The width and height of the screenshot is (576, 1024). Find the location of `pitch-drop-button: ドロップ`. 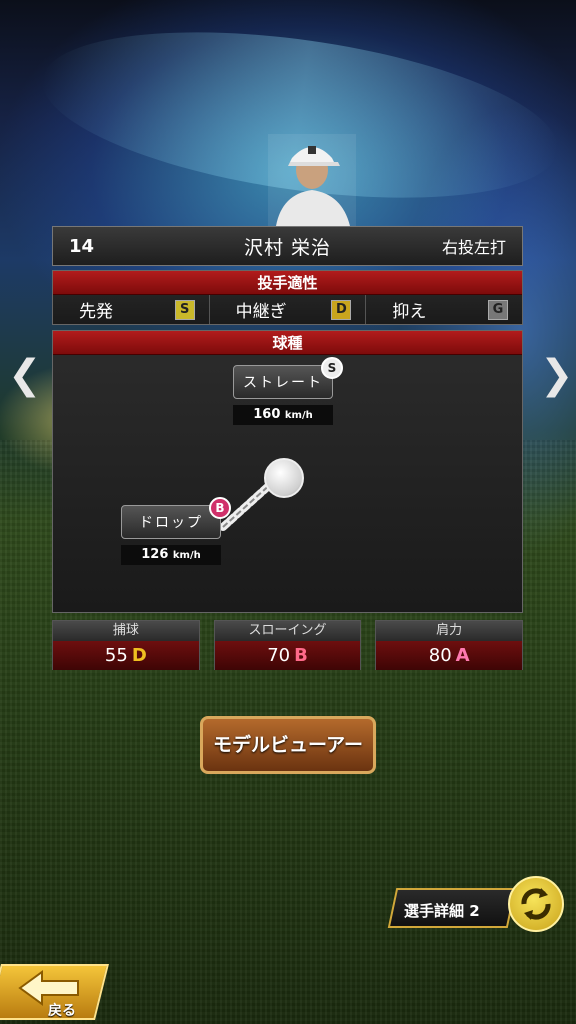

pitch-drop-button: ドロップ is located at coordinates (171, 522).